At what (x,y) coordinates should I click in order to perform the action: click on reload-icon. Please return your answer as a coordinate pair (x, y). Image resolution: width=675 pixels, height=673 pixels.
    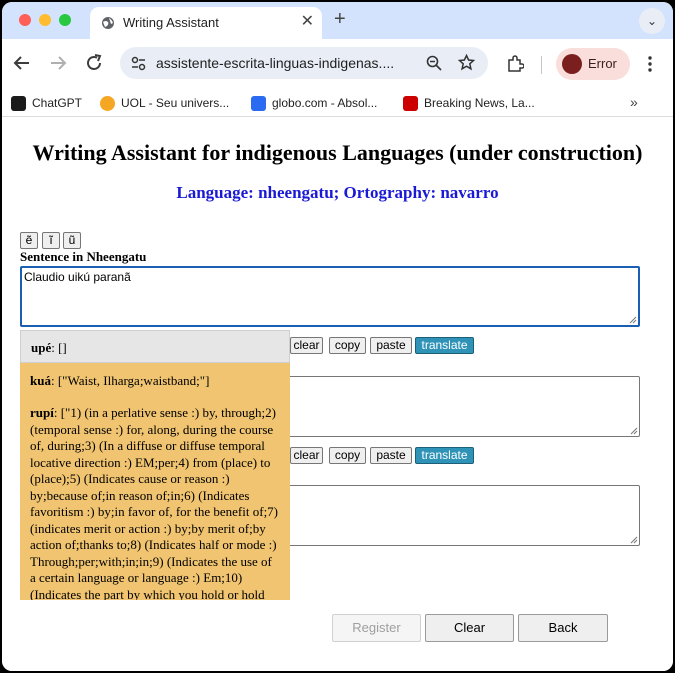
    Looking at the image, I should click on (94, 63).